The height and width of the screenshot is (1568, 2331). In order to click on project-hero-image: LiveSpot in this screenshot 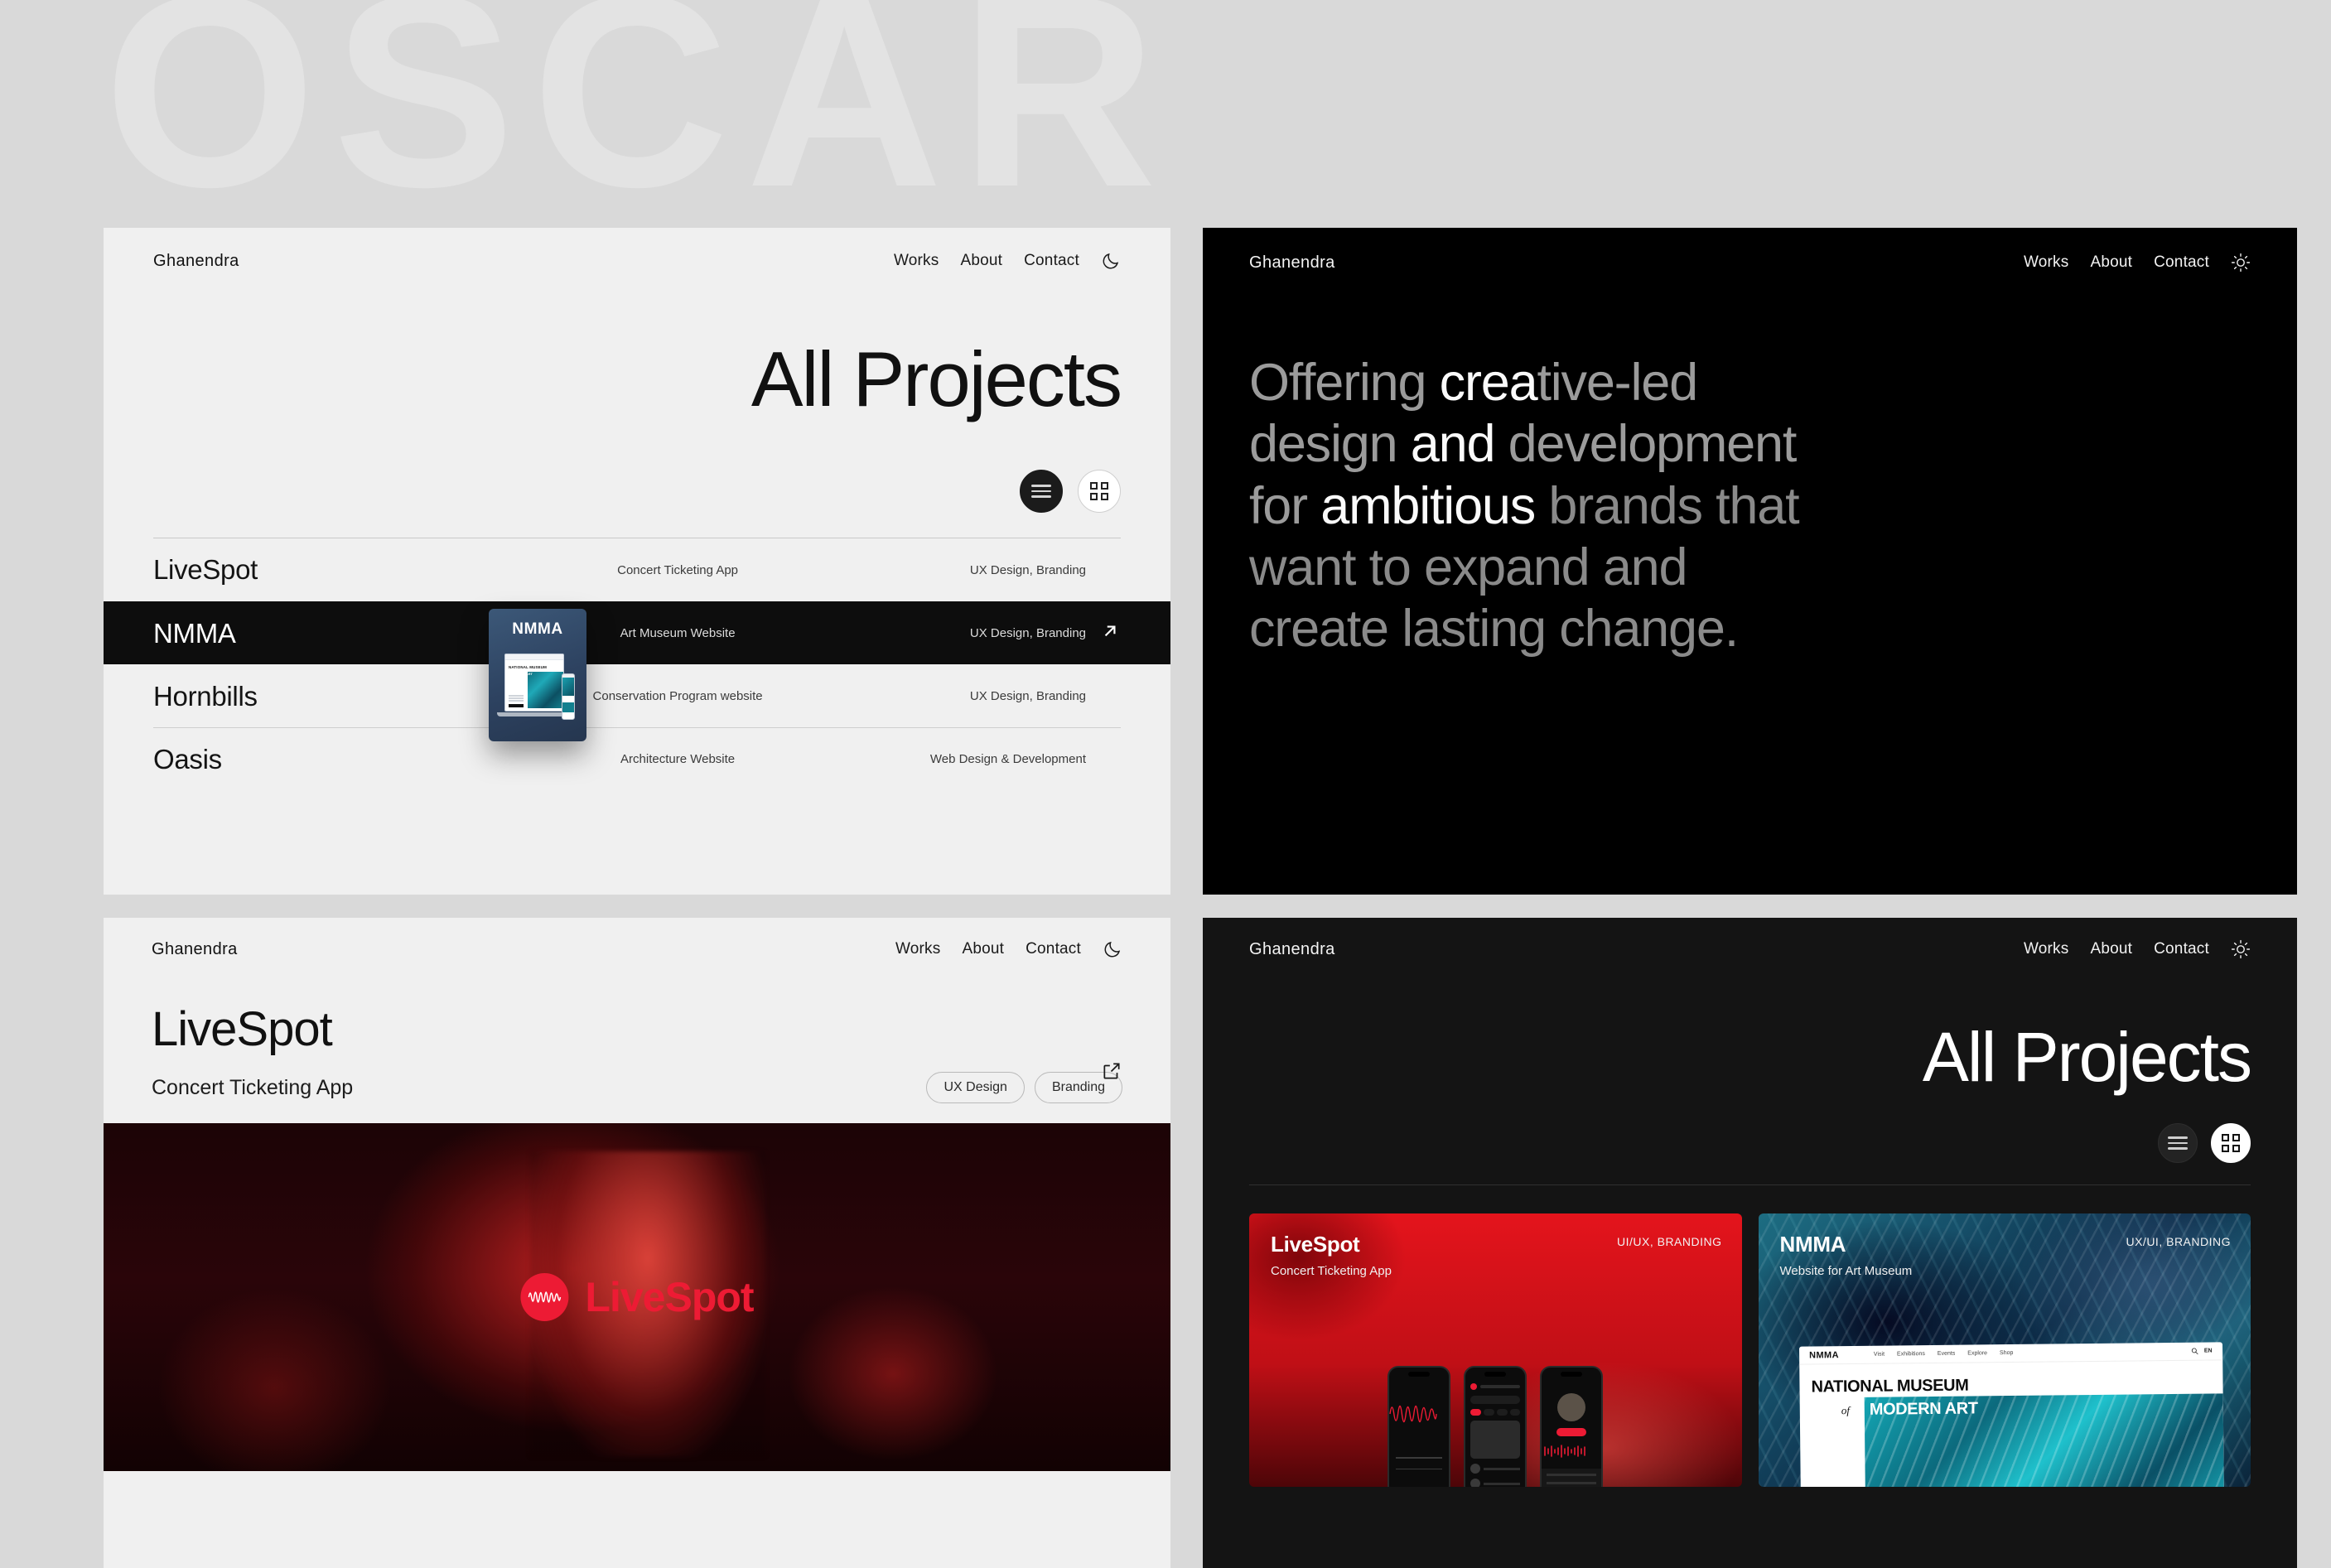, I will do `click(637, 1297)`.